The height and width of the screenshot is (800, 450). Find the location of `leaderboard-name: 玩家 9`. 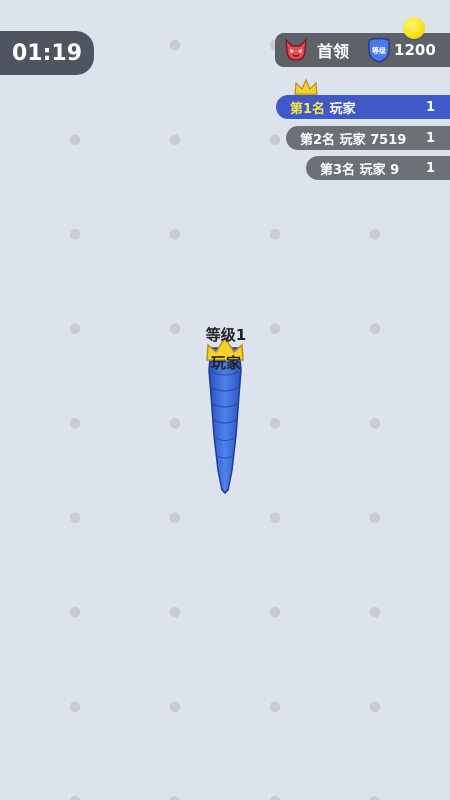

leaderboard-name: 玩家 9 is located at coordinates (379, 170).